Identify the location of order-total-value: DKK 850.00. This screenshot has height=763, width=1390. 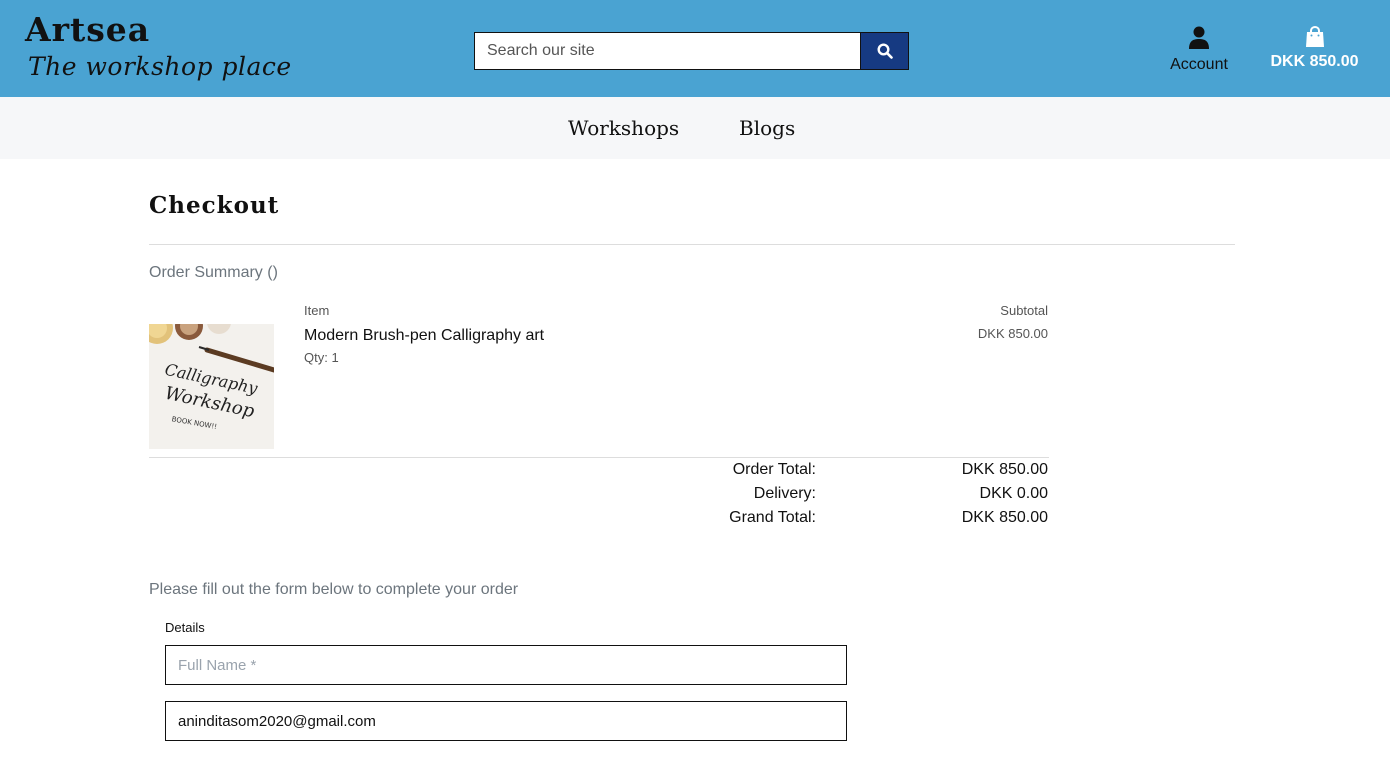
(1004, 469).